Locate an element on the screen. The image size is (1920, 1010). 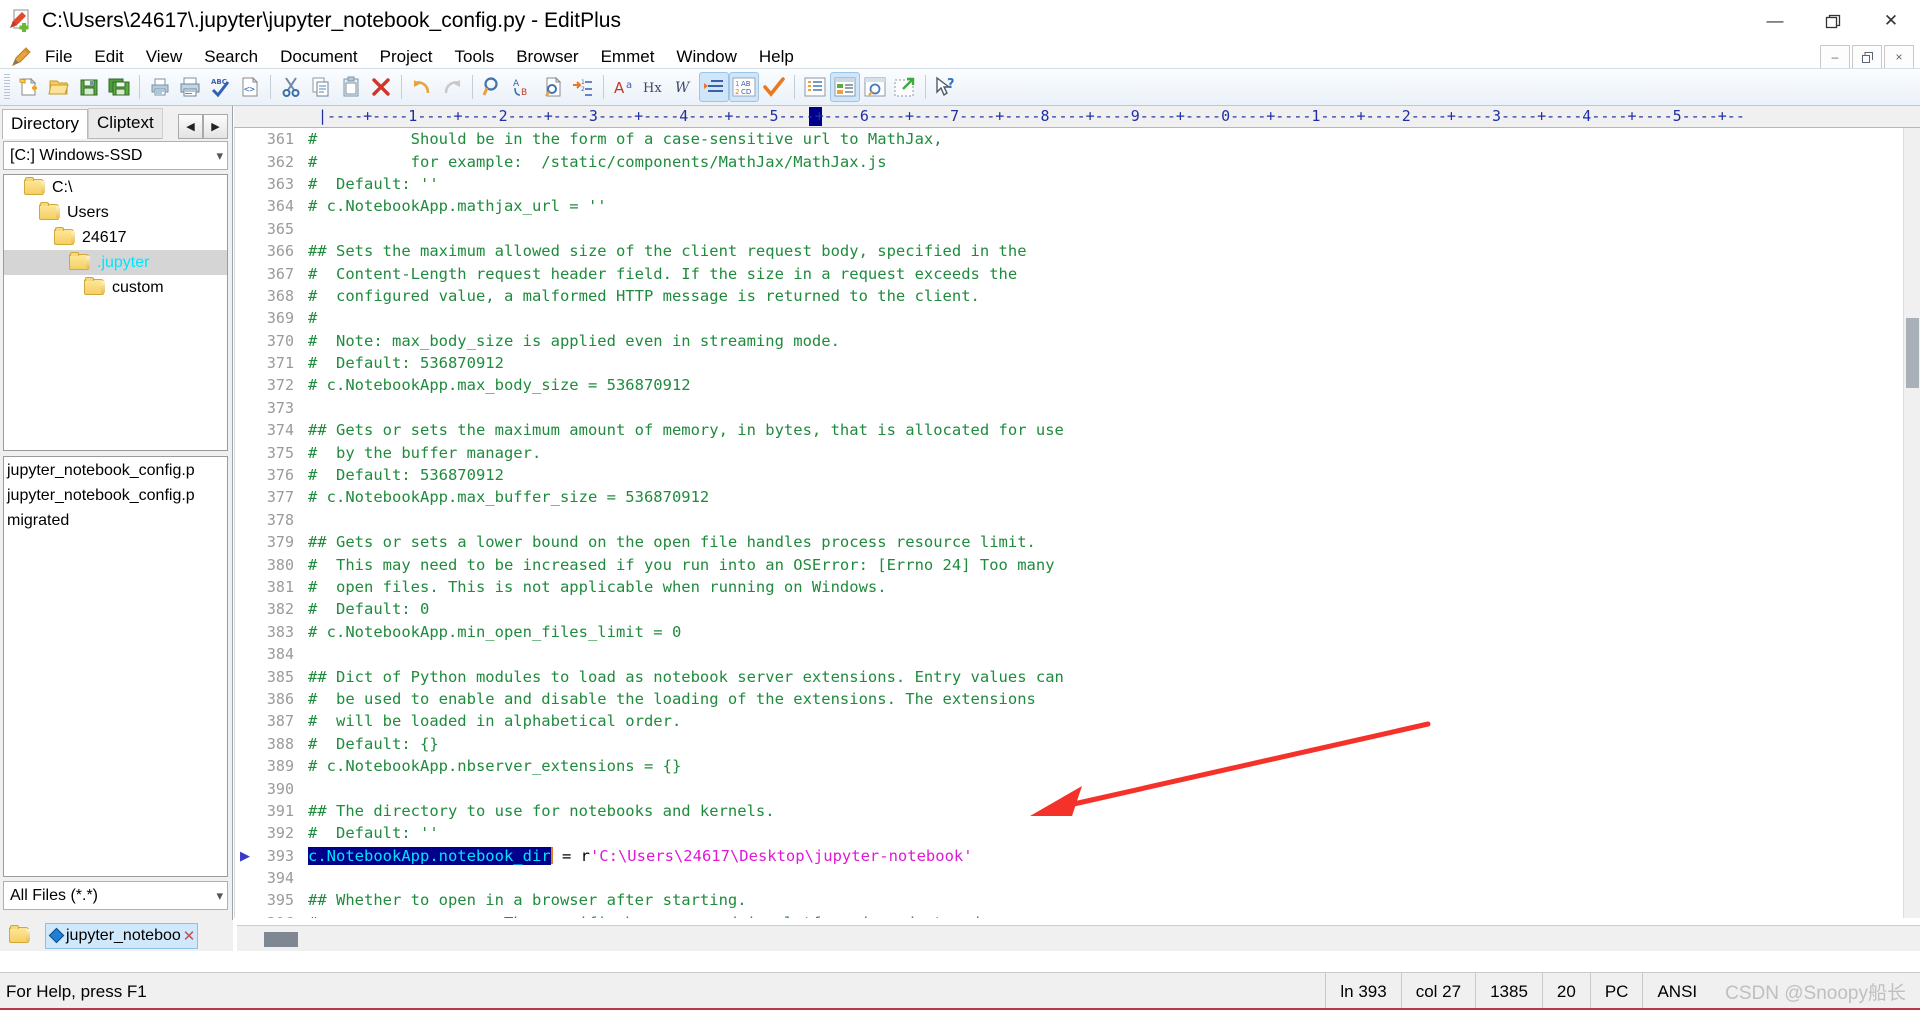
code-line-text: # Default: {} is located at coordinates (370, 744).